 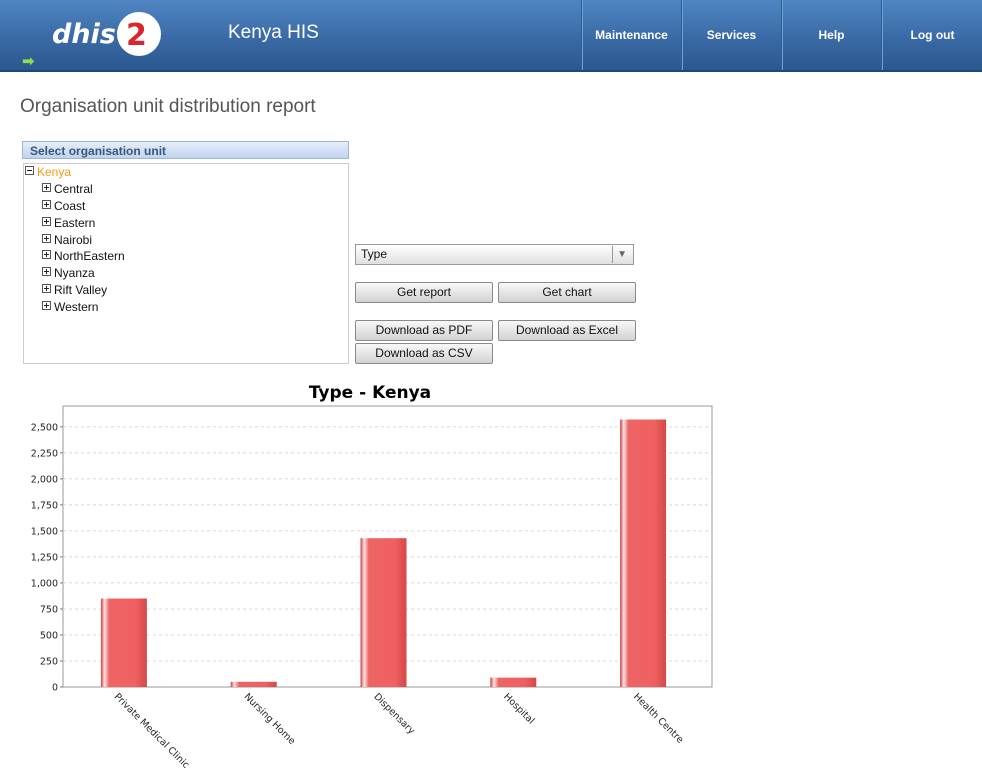 I want to click on x-tick-label: Nursing Home, so click(x=270, y=719).